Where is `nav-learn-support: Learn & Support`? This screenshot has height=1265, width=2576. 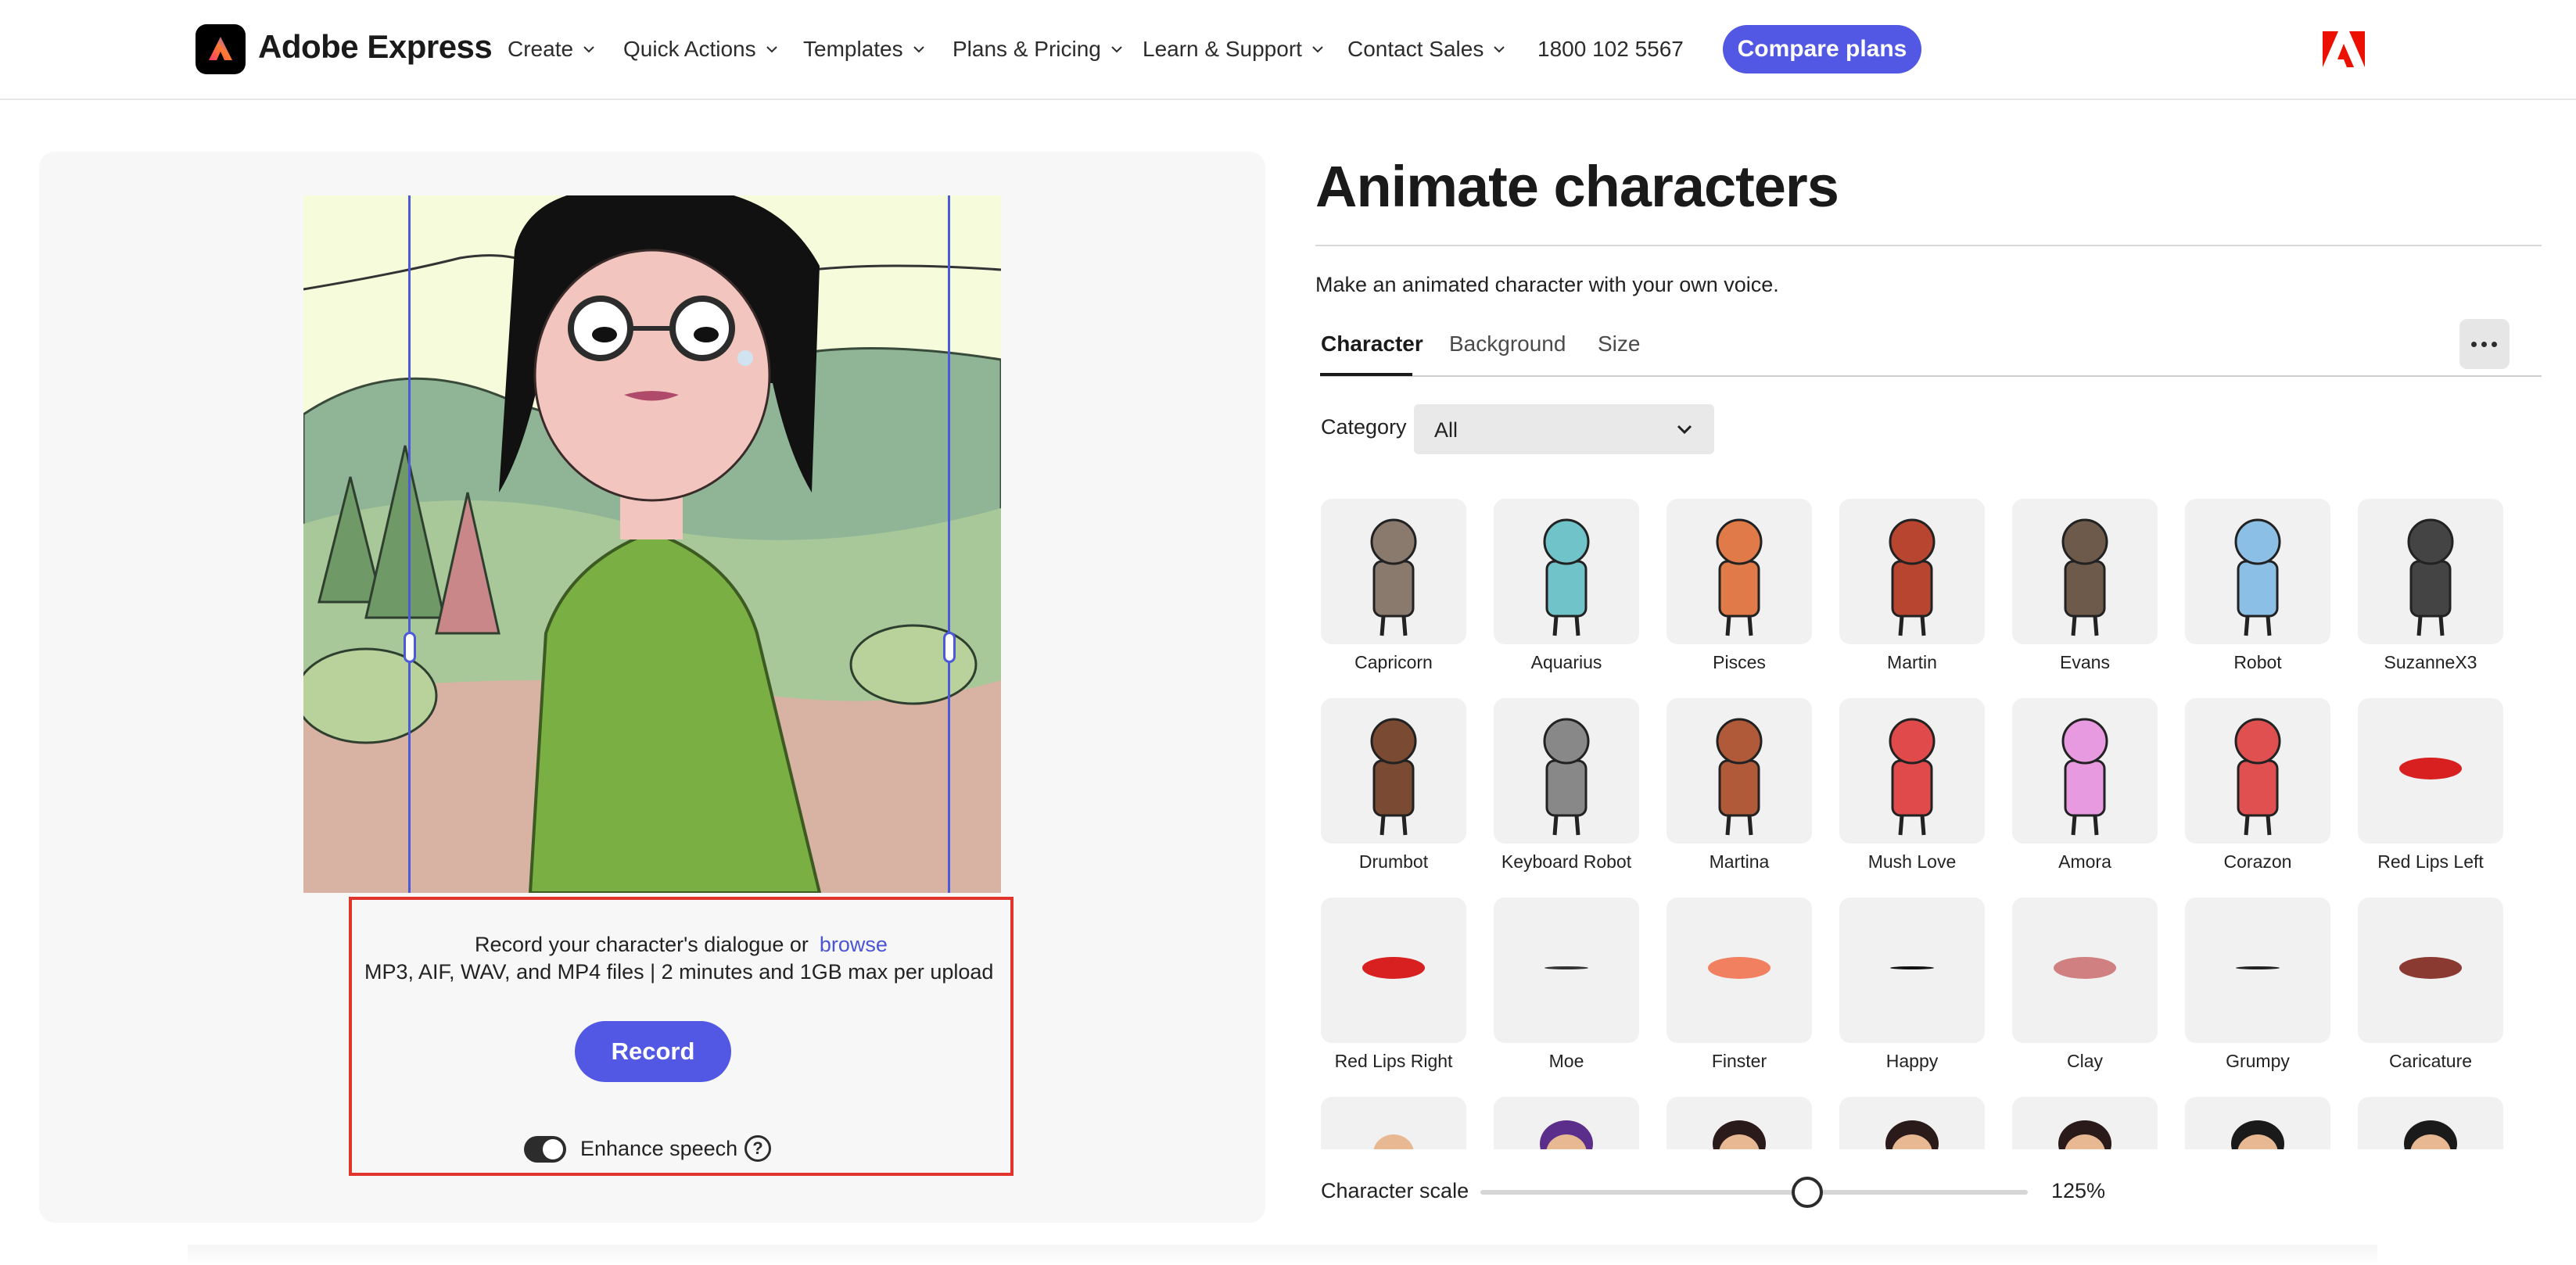
nav-learn-support: Learn & Support is located at coordinates (1234, 49).